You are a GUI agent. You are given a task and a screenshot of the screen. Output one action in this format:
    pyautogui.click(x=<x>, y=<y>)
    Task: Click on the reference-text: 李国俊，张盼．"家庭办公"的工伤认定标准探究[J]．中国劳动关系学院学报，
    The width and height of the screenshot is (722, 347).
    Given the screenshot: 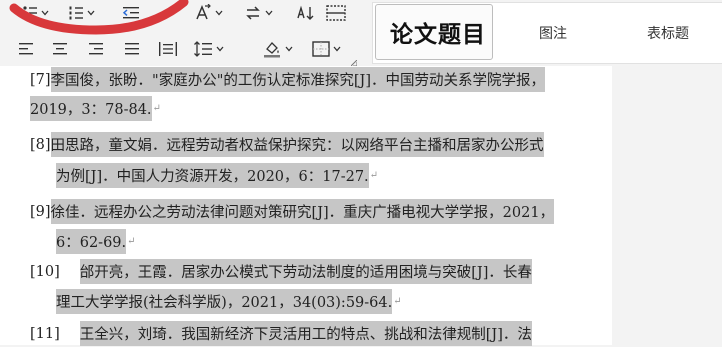 What is the action you would take?
    pyautogui.click(x=298, y=79)
    